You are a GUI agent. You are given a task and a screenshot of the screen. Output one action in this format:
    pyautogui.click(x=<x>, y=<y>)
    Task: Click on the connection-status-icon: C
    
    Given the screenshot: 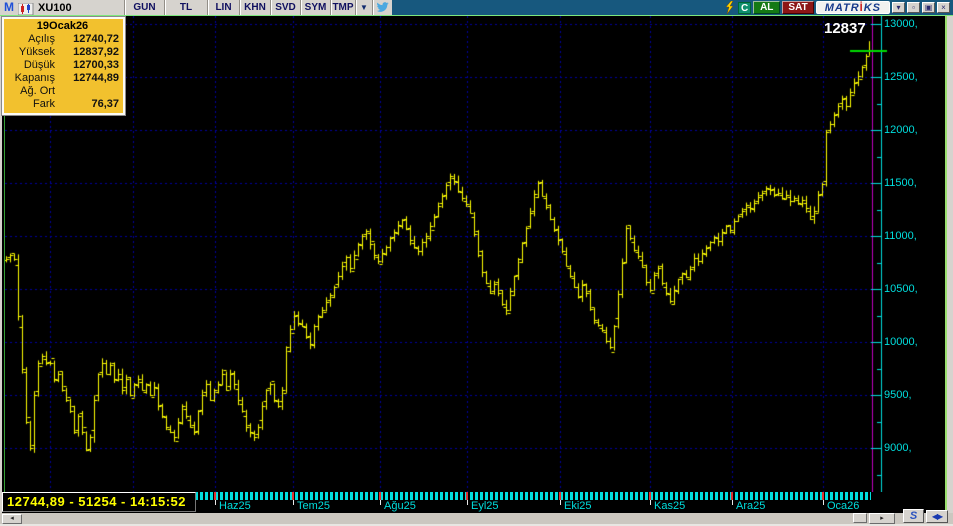 What is the action you would take?
    pyautogui.click(x=745, y=7)
    